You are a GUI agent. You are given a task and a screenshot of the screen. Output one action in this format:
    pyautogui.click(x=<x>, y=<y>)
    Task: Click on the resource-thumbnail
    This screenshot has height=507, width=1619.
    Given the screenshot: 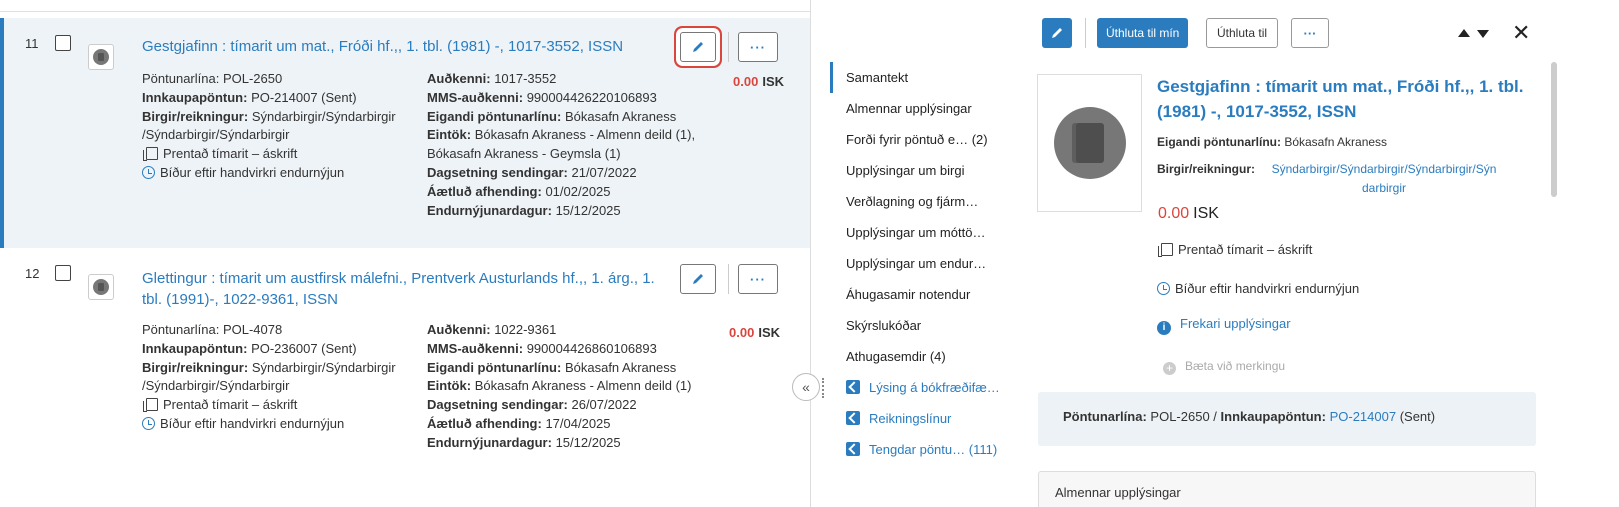 What is the action you would take?
    pyautogui.click(x=1089, y=143)
    